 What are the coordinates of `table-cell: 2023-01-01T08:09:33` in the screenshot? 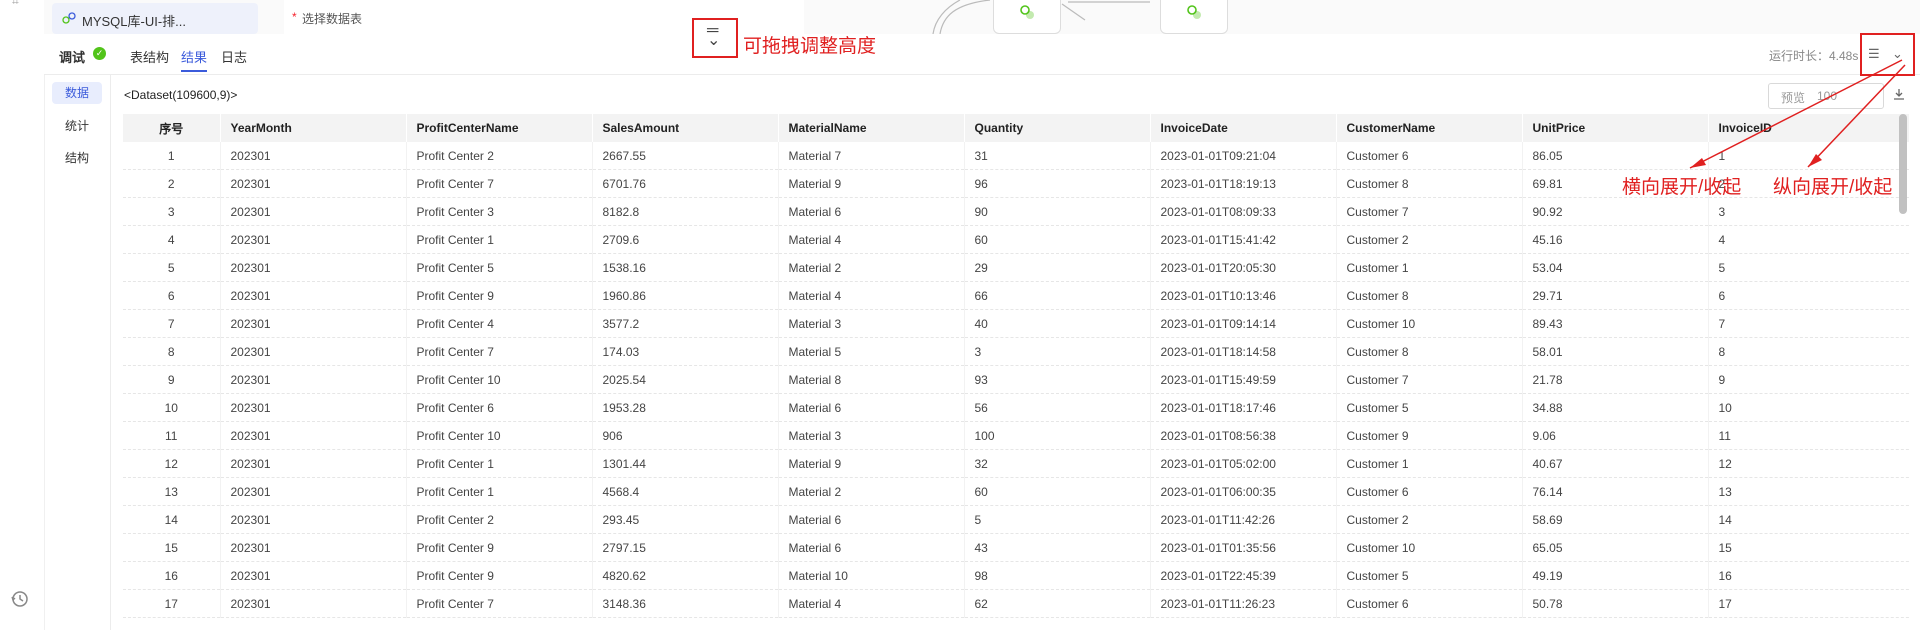 It's located at (1243, 211).